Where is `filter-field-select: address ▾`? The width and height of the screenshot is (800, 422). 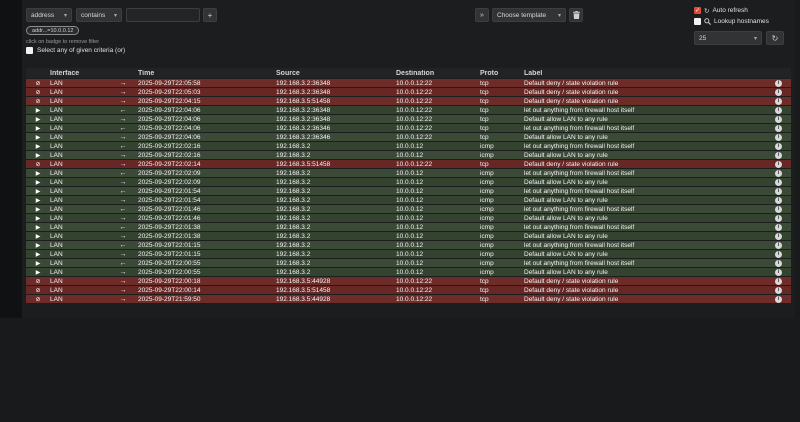
filter-field-select: address ▾ is located at coordinates (49, 15).